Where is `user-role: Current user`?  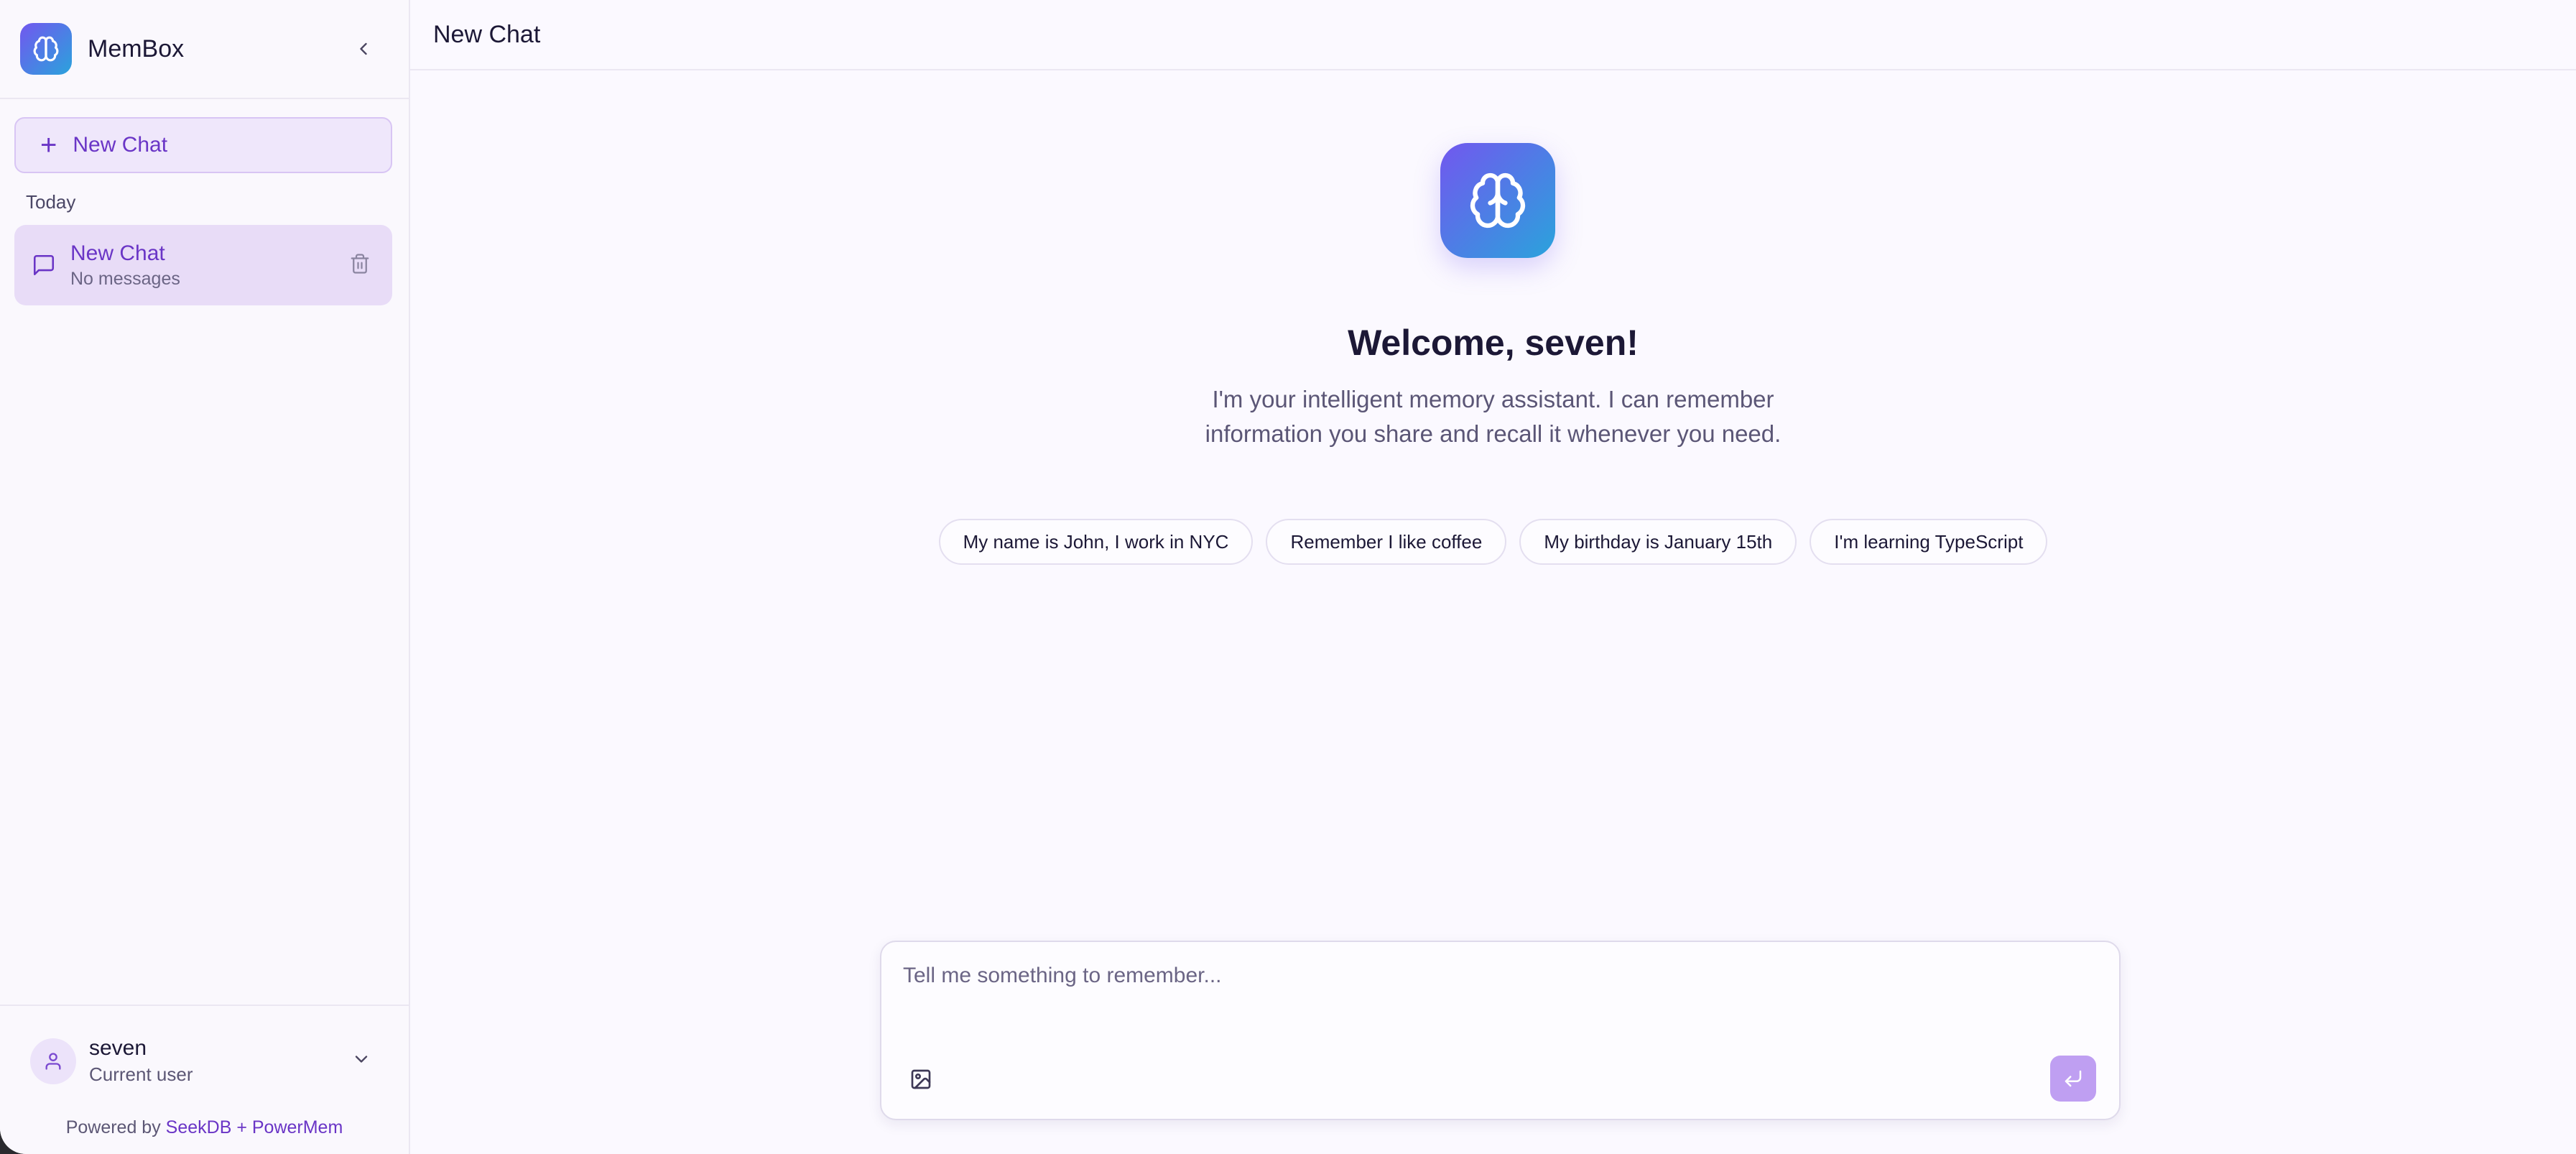
user-role: Current user is located at coordinates (141, 1074).